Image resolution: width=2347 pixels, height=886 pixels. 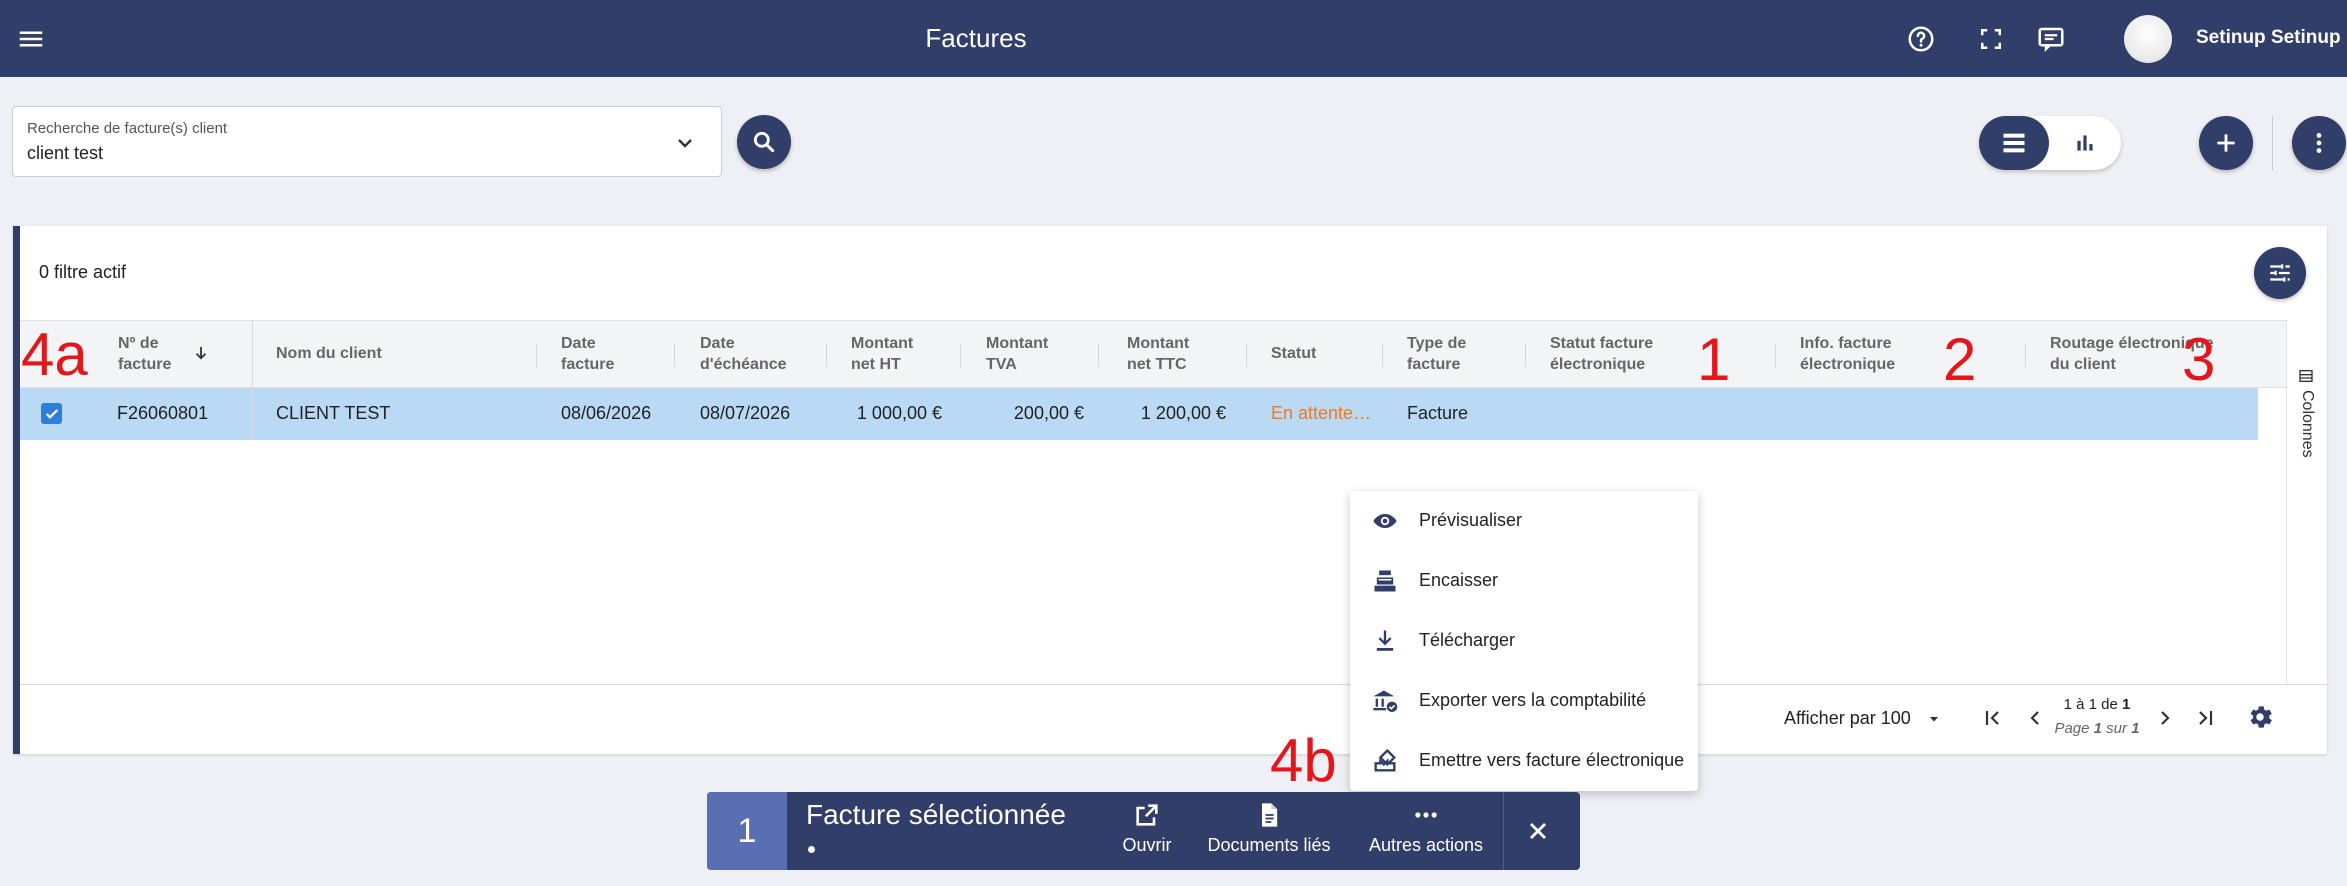 What do you see at coordinates (1714, 359) in the screenshot?
I see `annotation-1: 1` at bounding box center [1714, 359].